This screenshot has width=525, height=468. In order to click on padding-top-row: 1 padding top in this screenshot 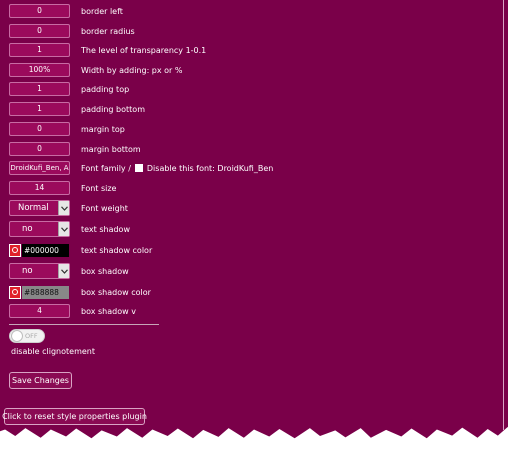, I will do `click(69, 89)`.